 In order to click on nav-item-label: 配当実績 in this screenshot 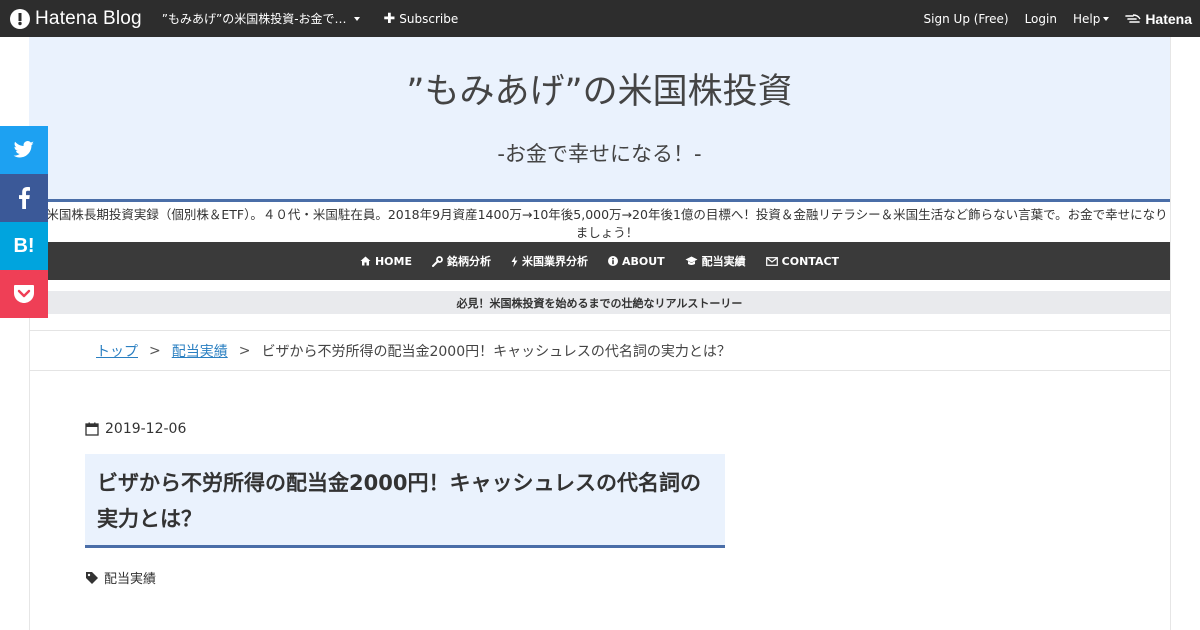, I will do `click(723, 261)`.